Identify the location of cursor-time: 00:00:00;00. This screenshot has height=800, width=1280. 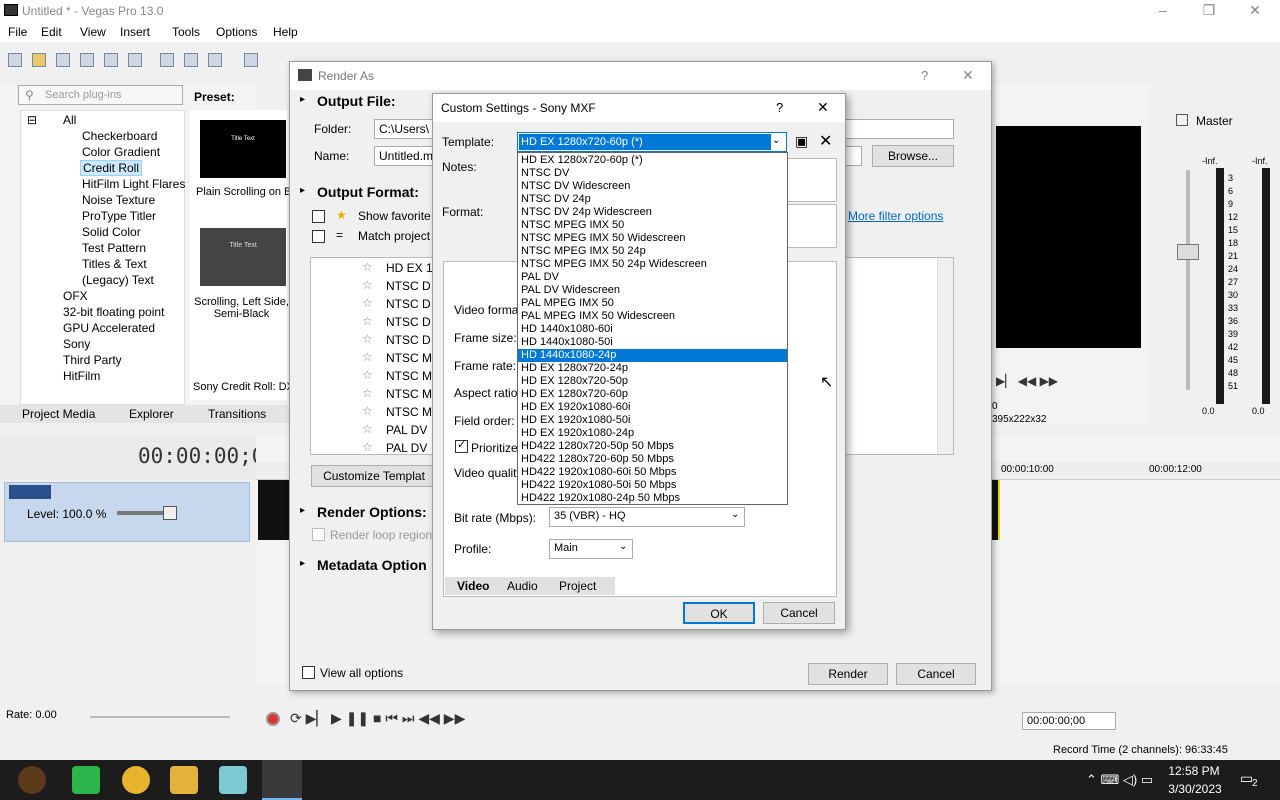
(1069, 721).